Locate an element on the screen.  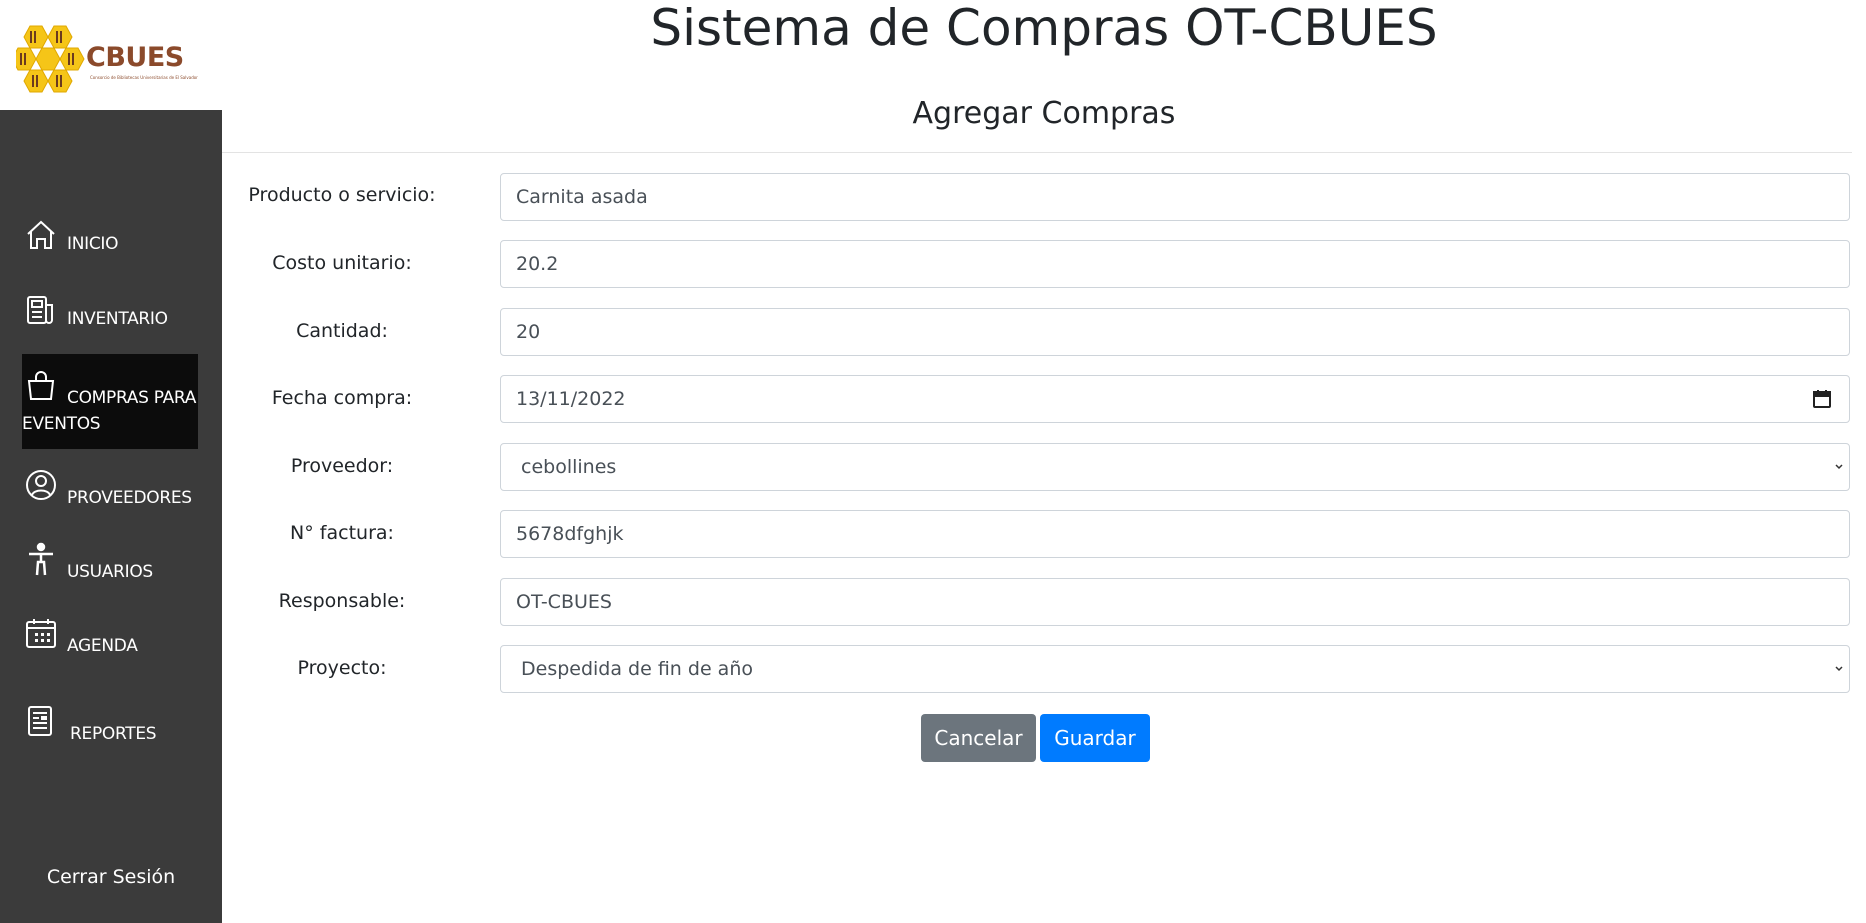
proveedor-select: cebollines is located at coordinates (1175, 467).